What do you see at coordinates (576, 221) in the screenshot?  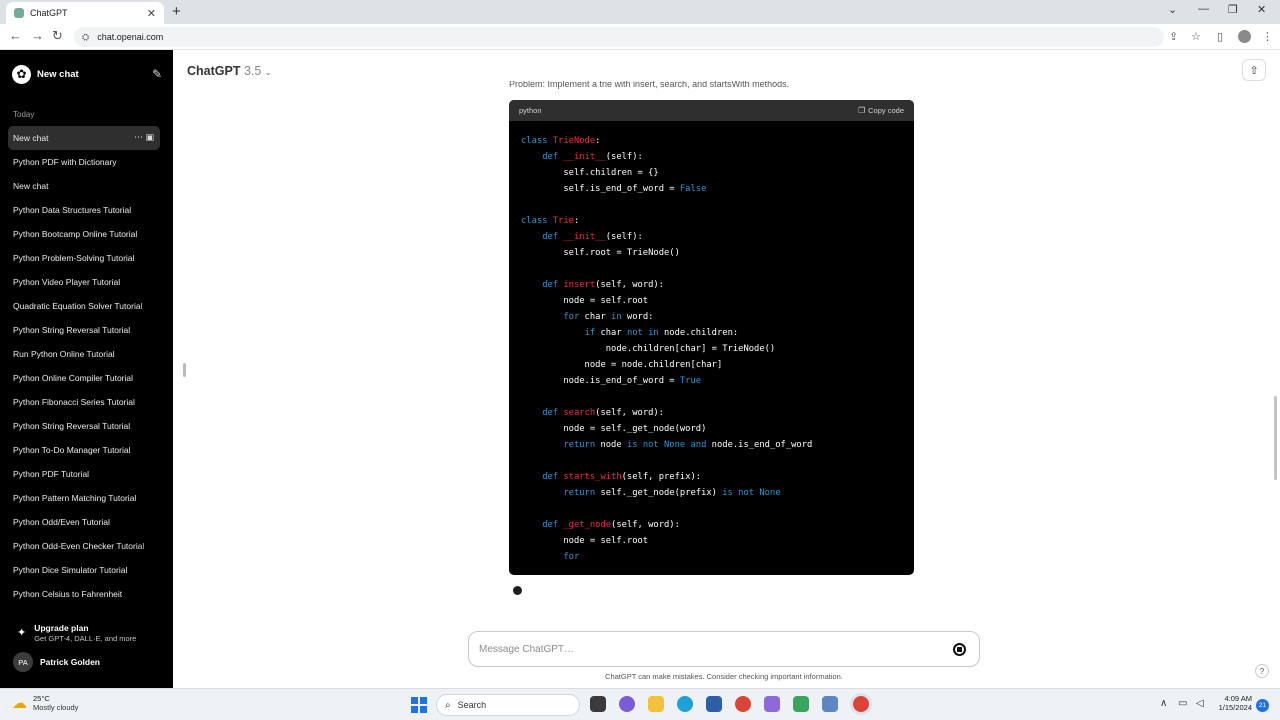 I see `code-token: :` at bounding box center [576, 221].